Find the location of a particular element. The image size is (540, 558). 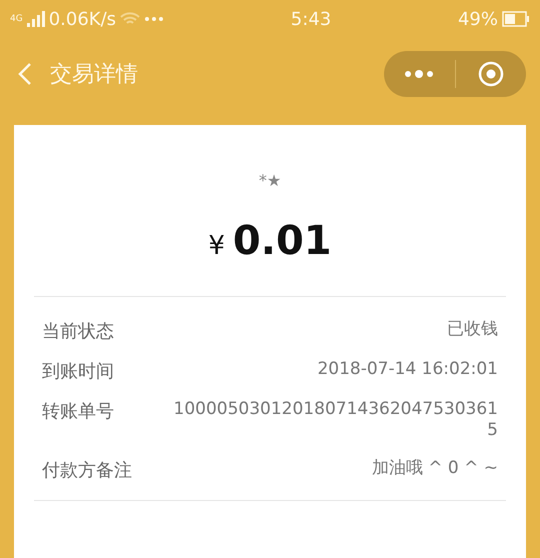

page-title: 交易详情 is located at coordinates (94, 75).